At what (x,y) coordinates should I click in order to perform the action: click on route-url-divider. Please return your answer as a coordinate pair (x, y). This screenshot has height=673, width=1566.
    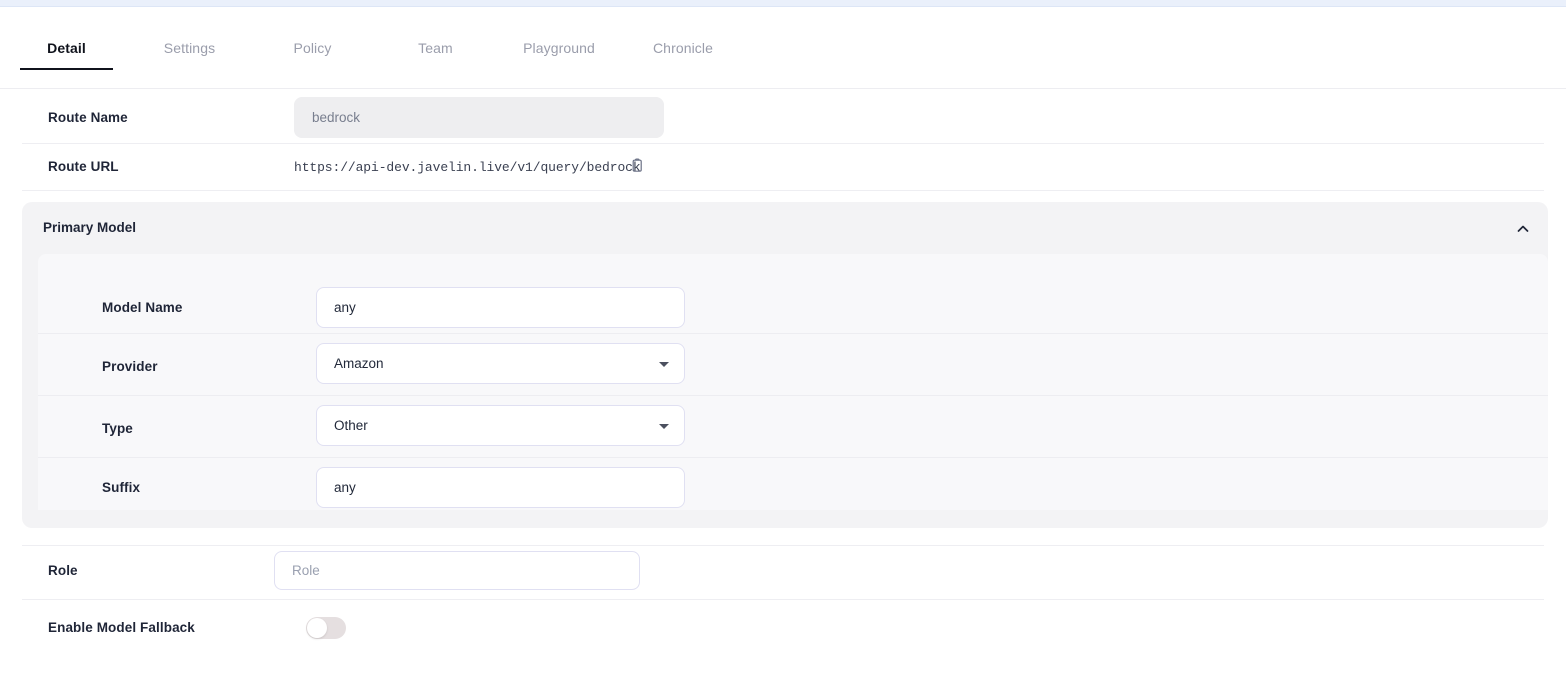
    Looking at the image, I should click on (783, 190).